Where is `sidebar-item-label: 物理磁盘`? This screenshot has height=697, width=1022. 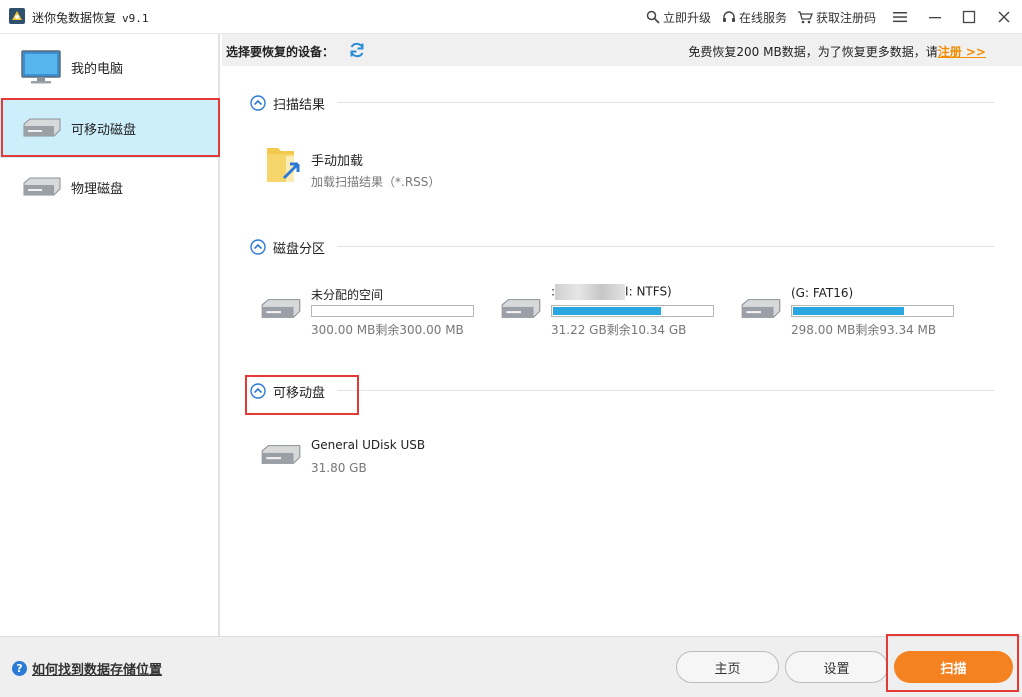 sidebar-item-label: 物理磁盘 is located at coordinates (97, 189).